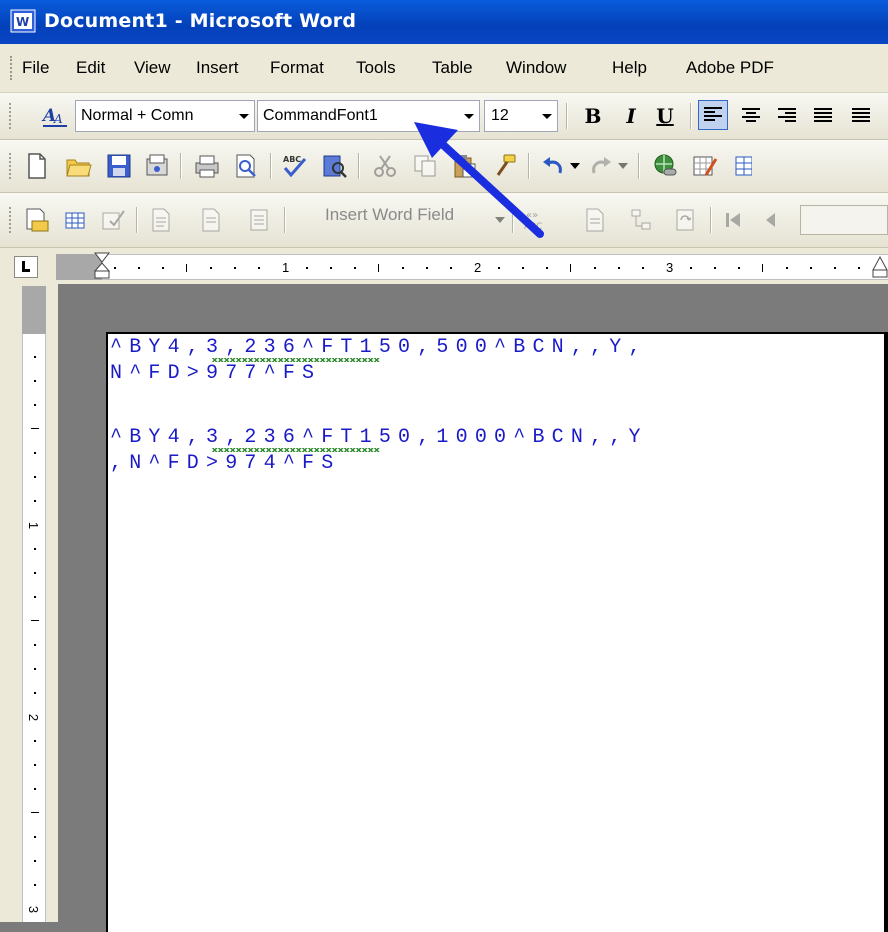  I want to click on horizontal-ruler: 1 2 3, so click(472, 266).